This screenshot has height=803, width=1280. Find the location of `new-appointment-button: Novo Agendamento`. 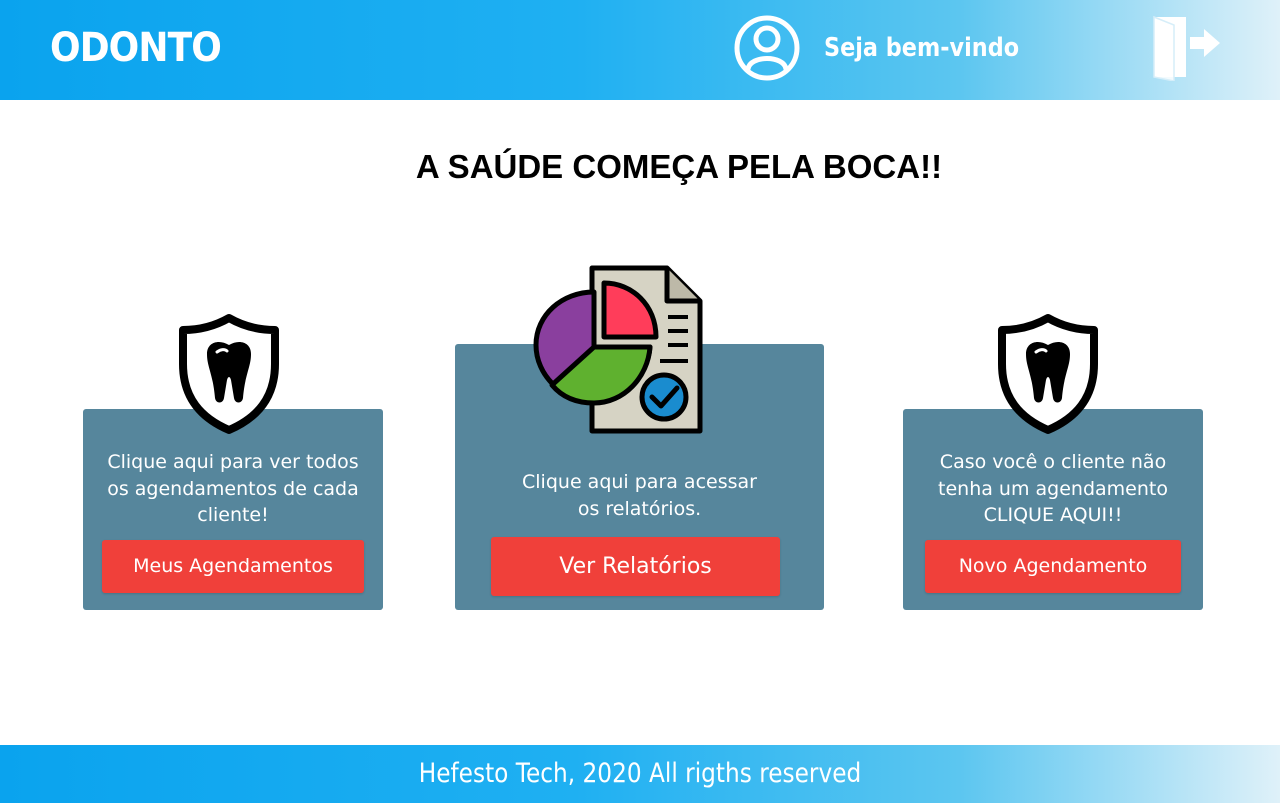

new-appointment-button: Novo Agendamento is located at coordinates (1053, 566).